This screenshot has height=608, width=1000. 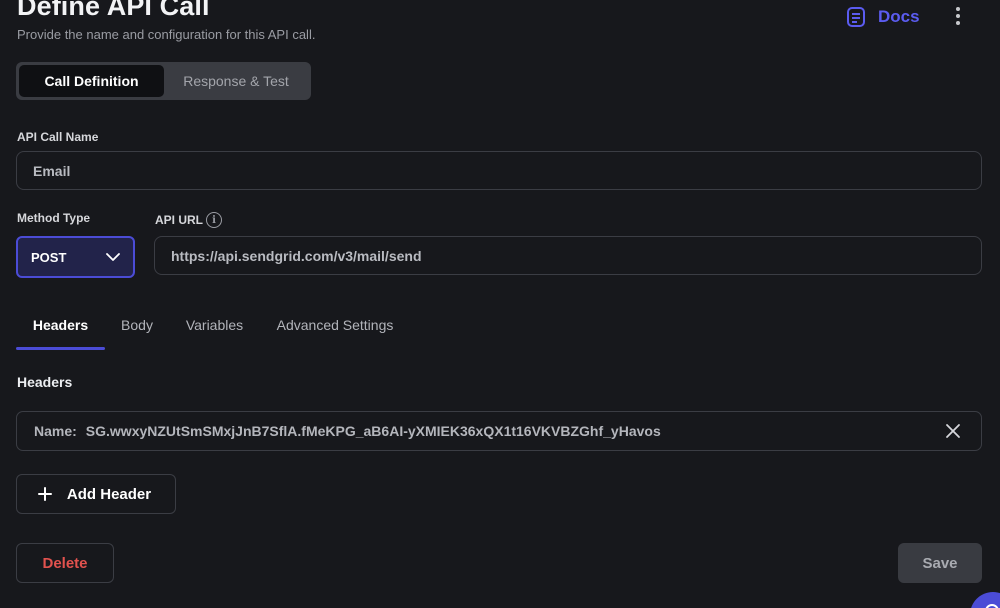 What do you see at coordinates (236, 81) in the screenshot?
I see `tab-response-test: Response & Test` at bounding box center [236, 81].